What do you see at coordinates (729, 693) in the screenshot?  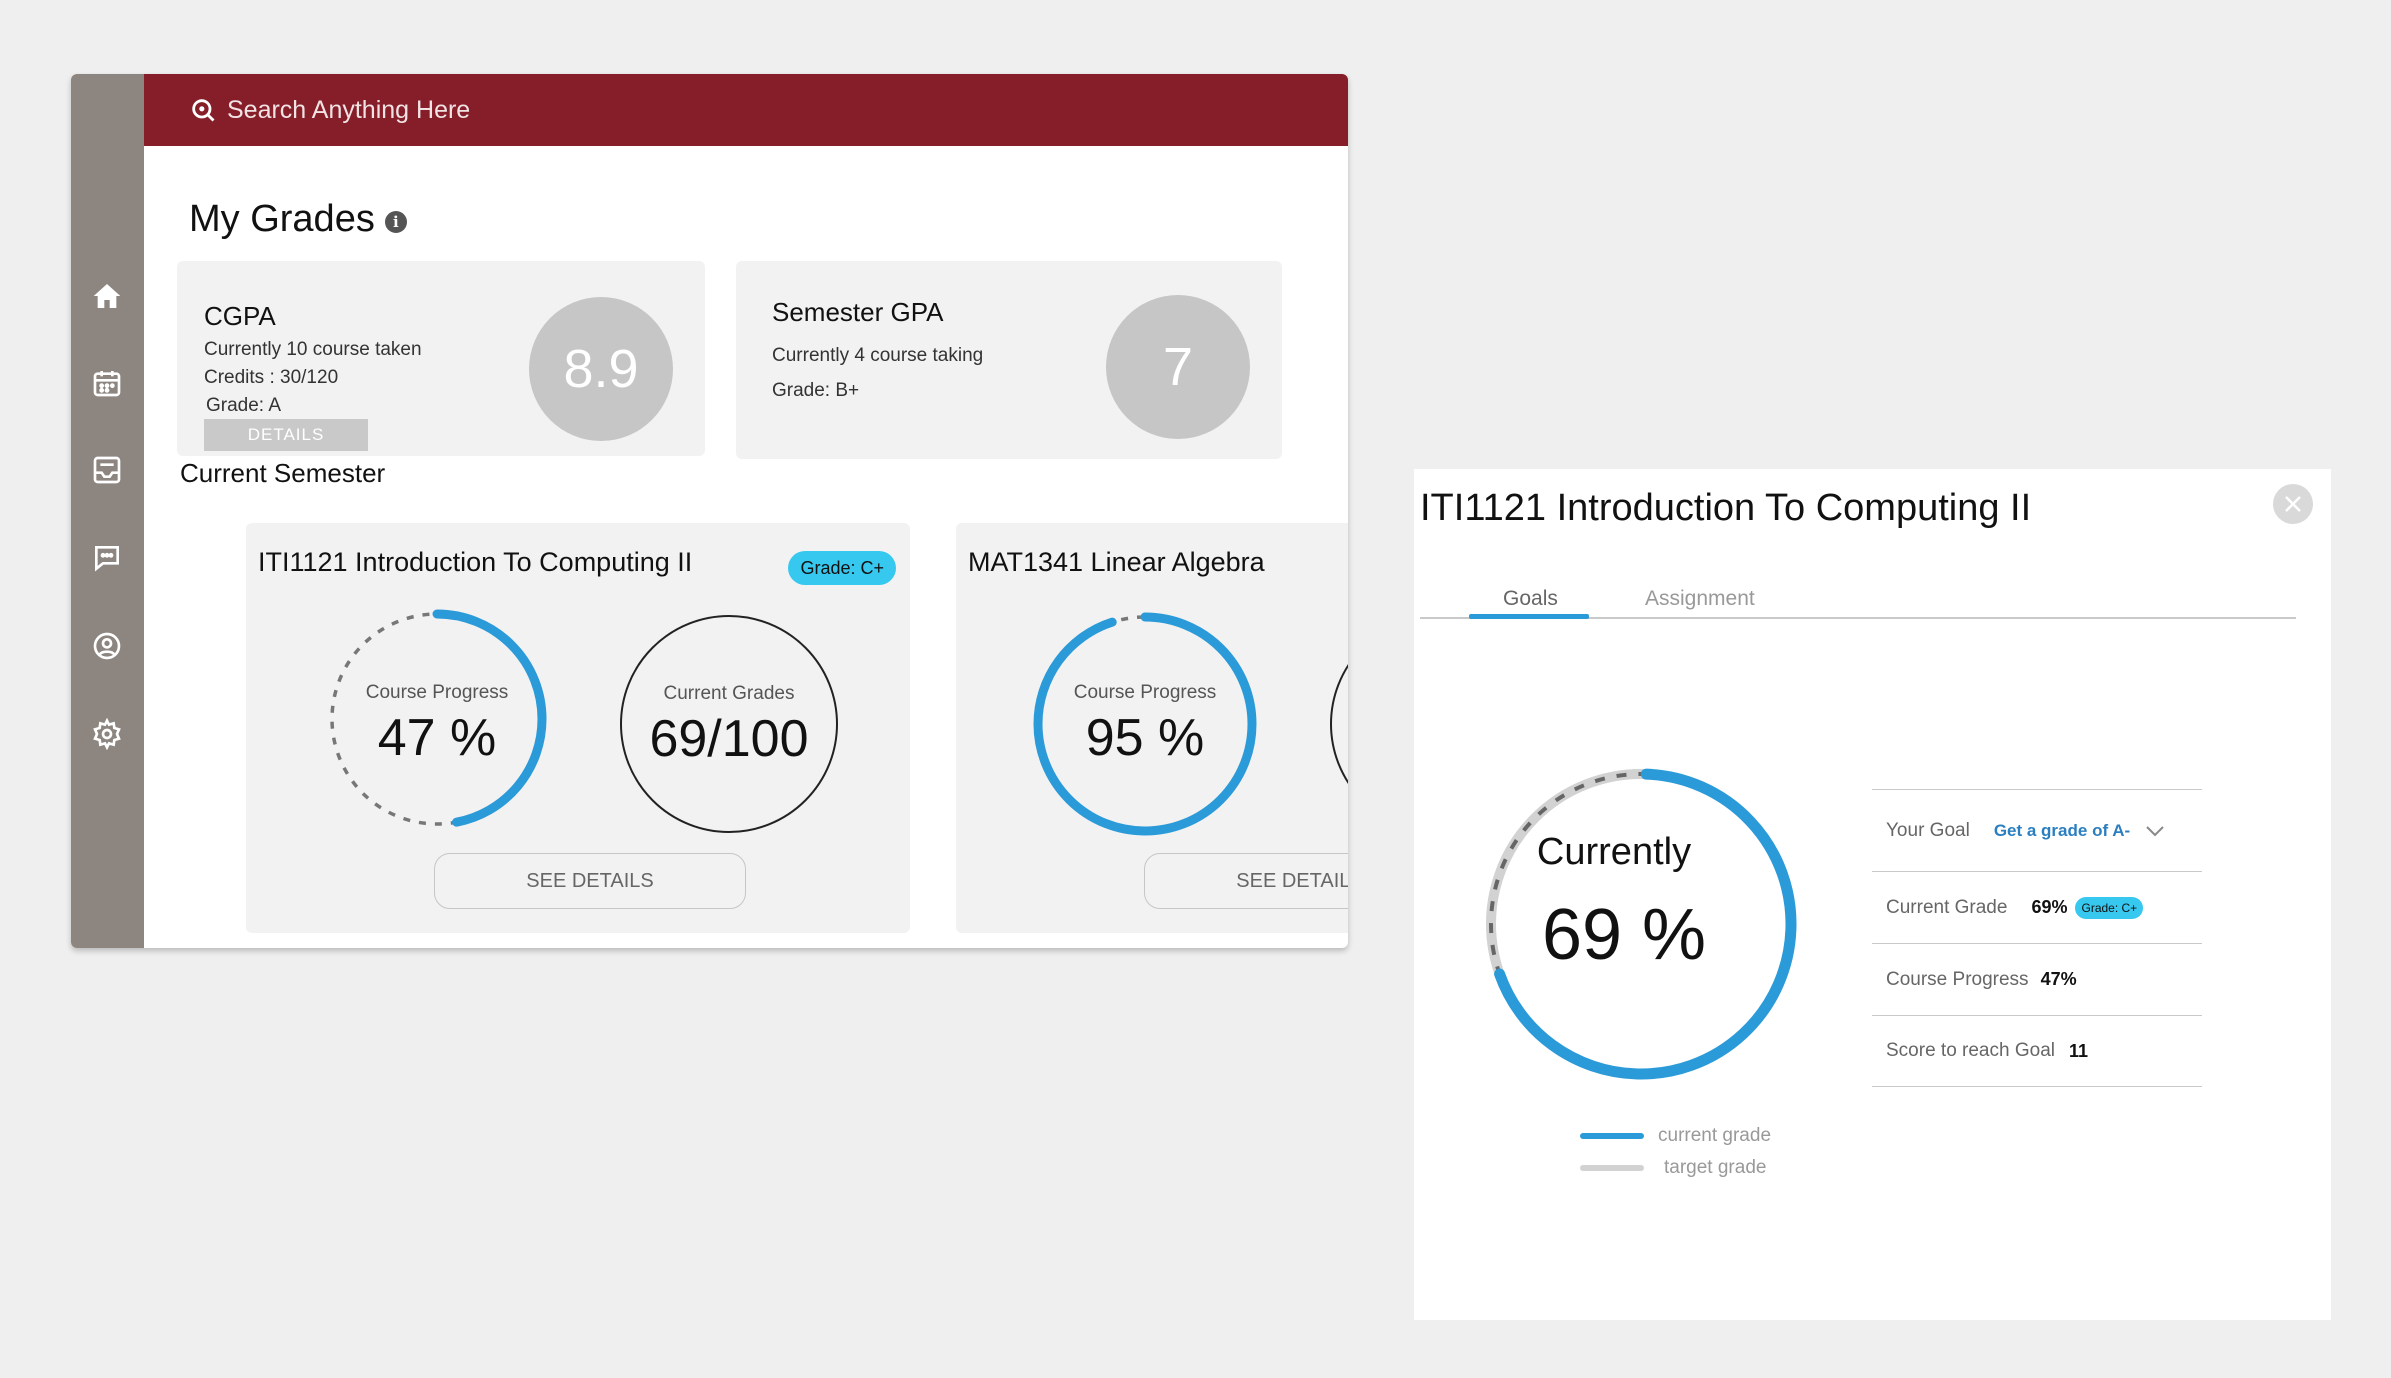 I see `current-grades-label: Current Grades` at bounding box center [729, 693].